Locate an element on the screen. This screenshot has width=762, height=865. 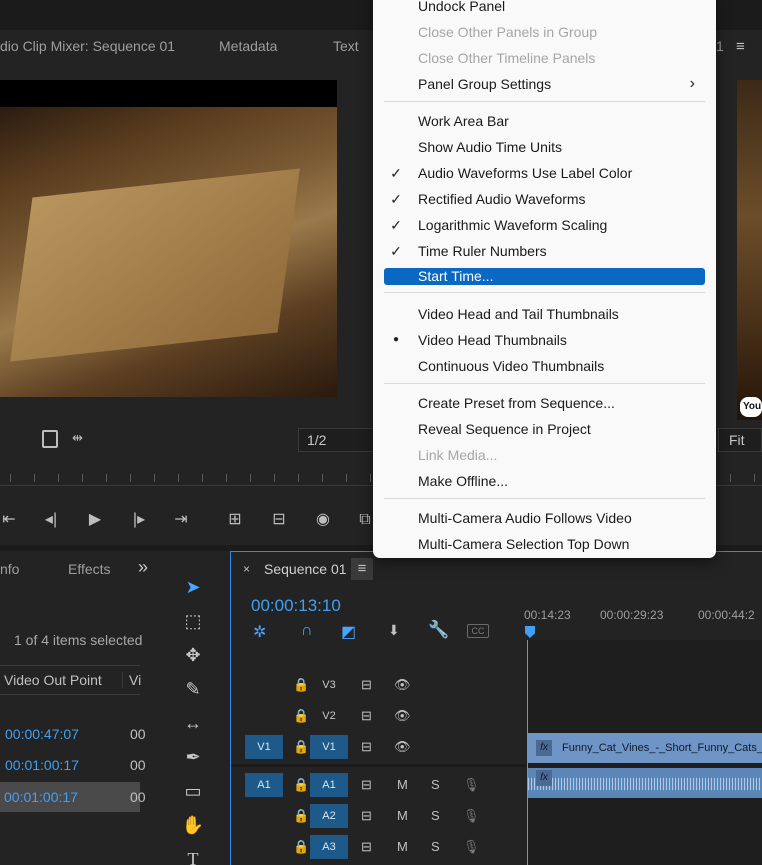
selection-tool-icon: ➤ is located at coordinates (193, 587).